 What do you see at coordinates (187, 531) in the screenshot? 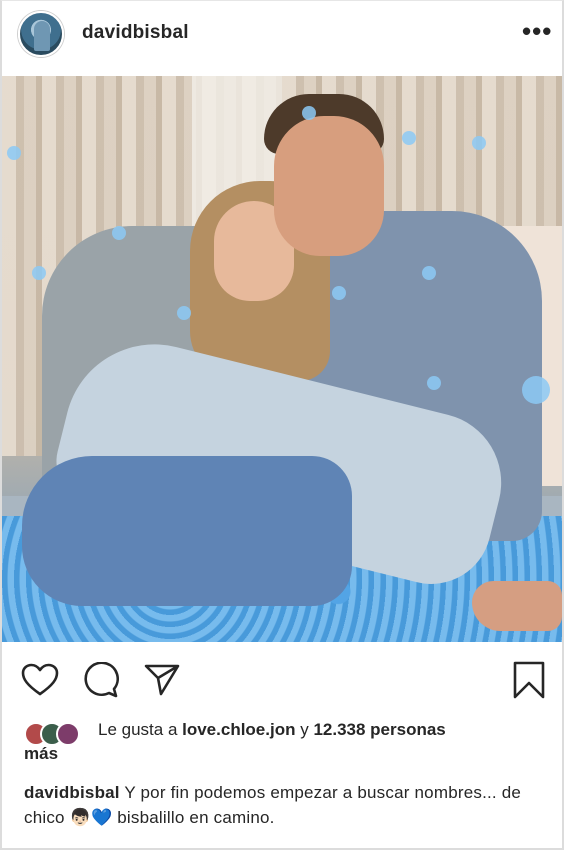
I see `photo-dark-jeans` at bounding box center [187, 531].